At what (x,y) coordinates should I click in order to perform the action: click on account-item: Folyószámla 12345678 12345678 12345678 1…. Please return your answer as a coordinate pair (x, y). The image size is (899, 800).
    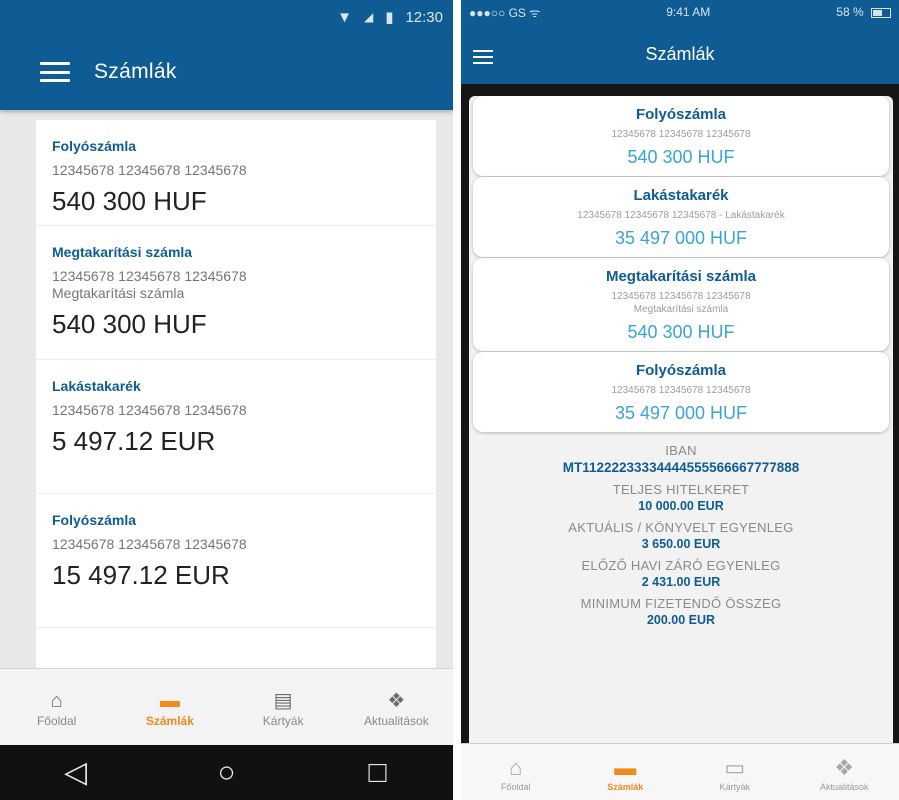
    Looking at the image, I should click on (236, 561).